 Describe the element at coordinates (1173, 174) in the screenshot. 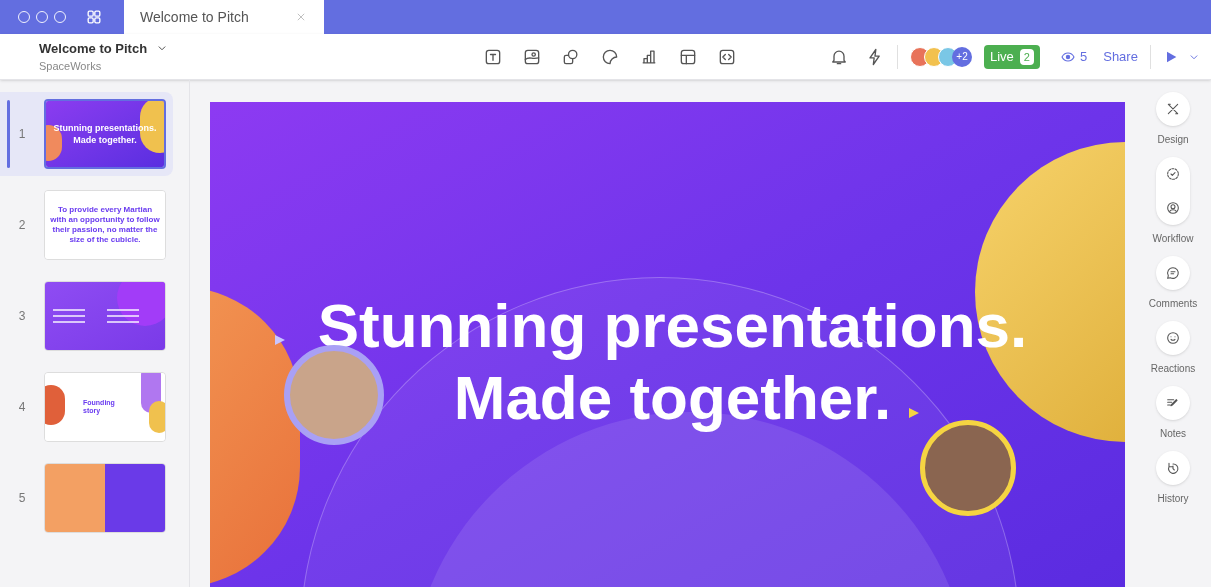

I see `dashed-check-icon` at that location.